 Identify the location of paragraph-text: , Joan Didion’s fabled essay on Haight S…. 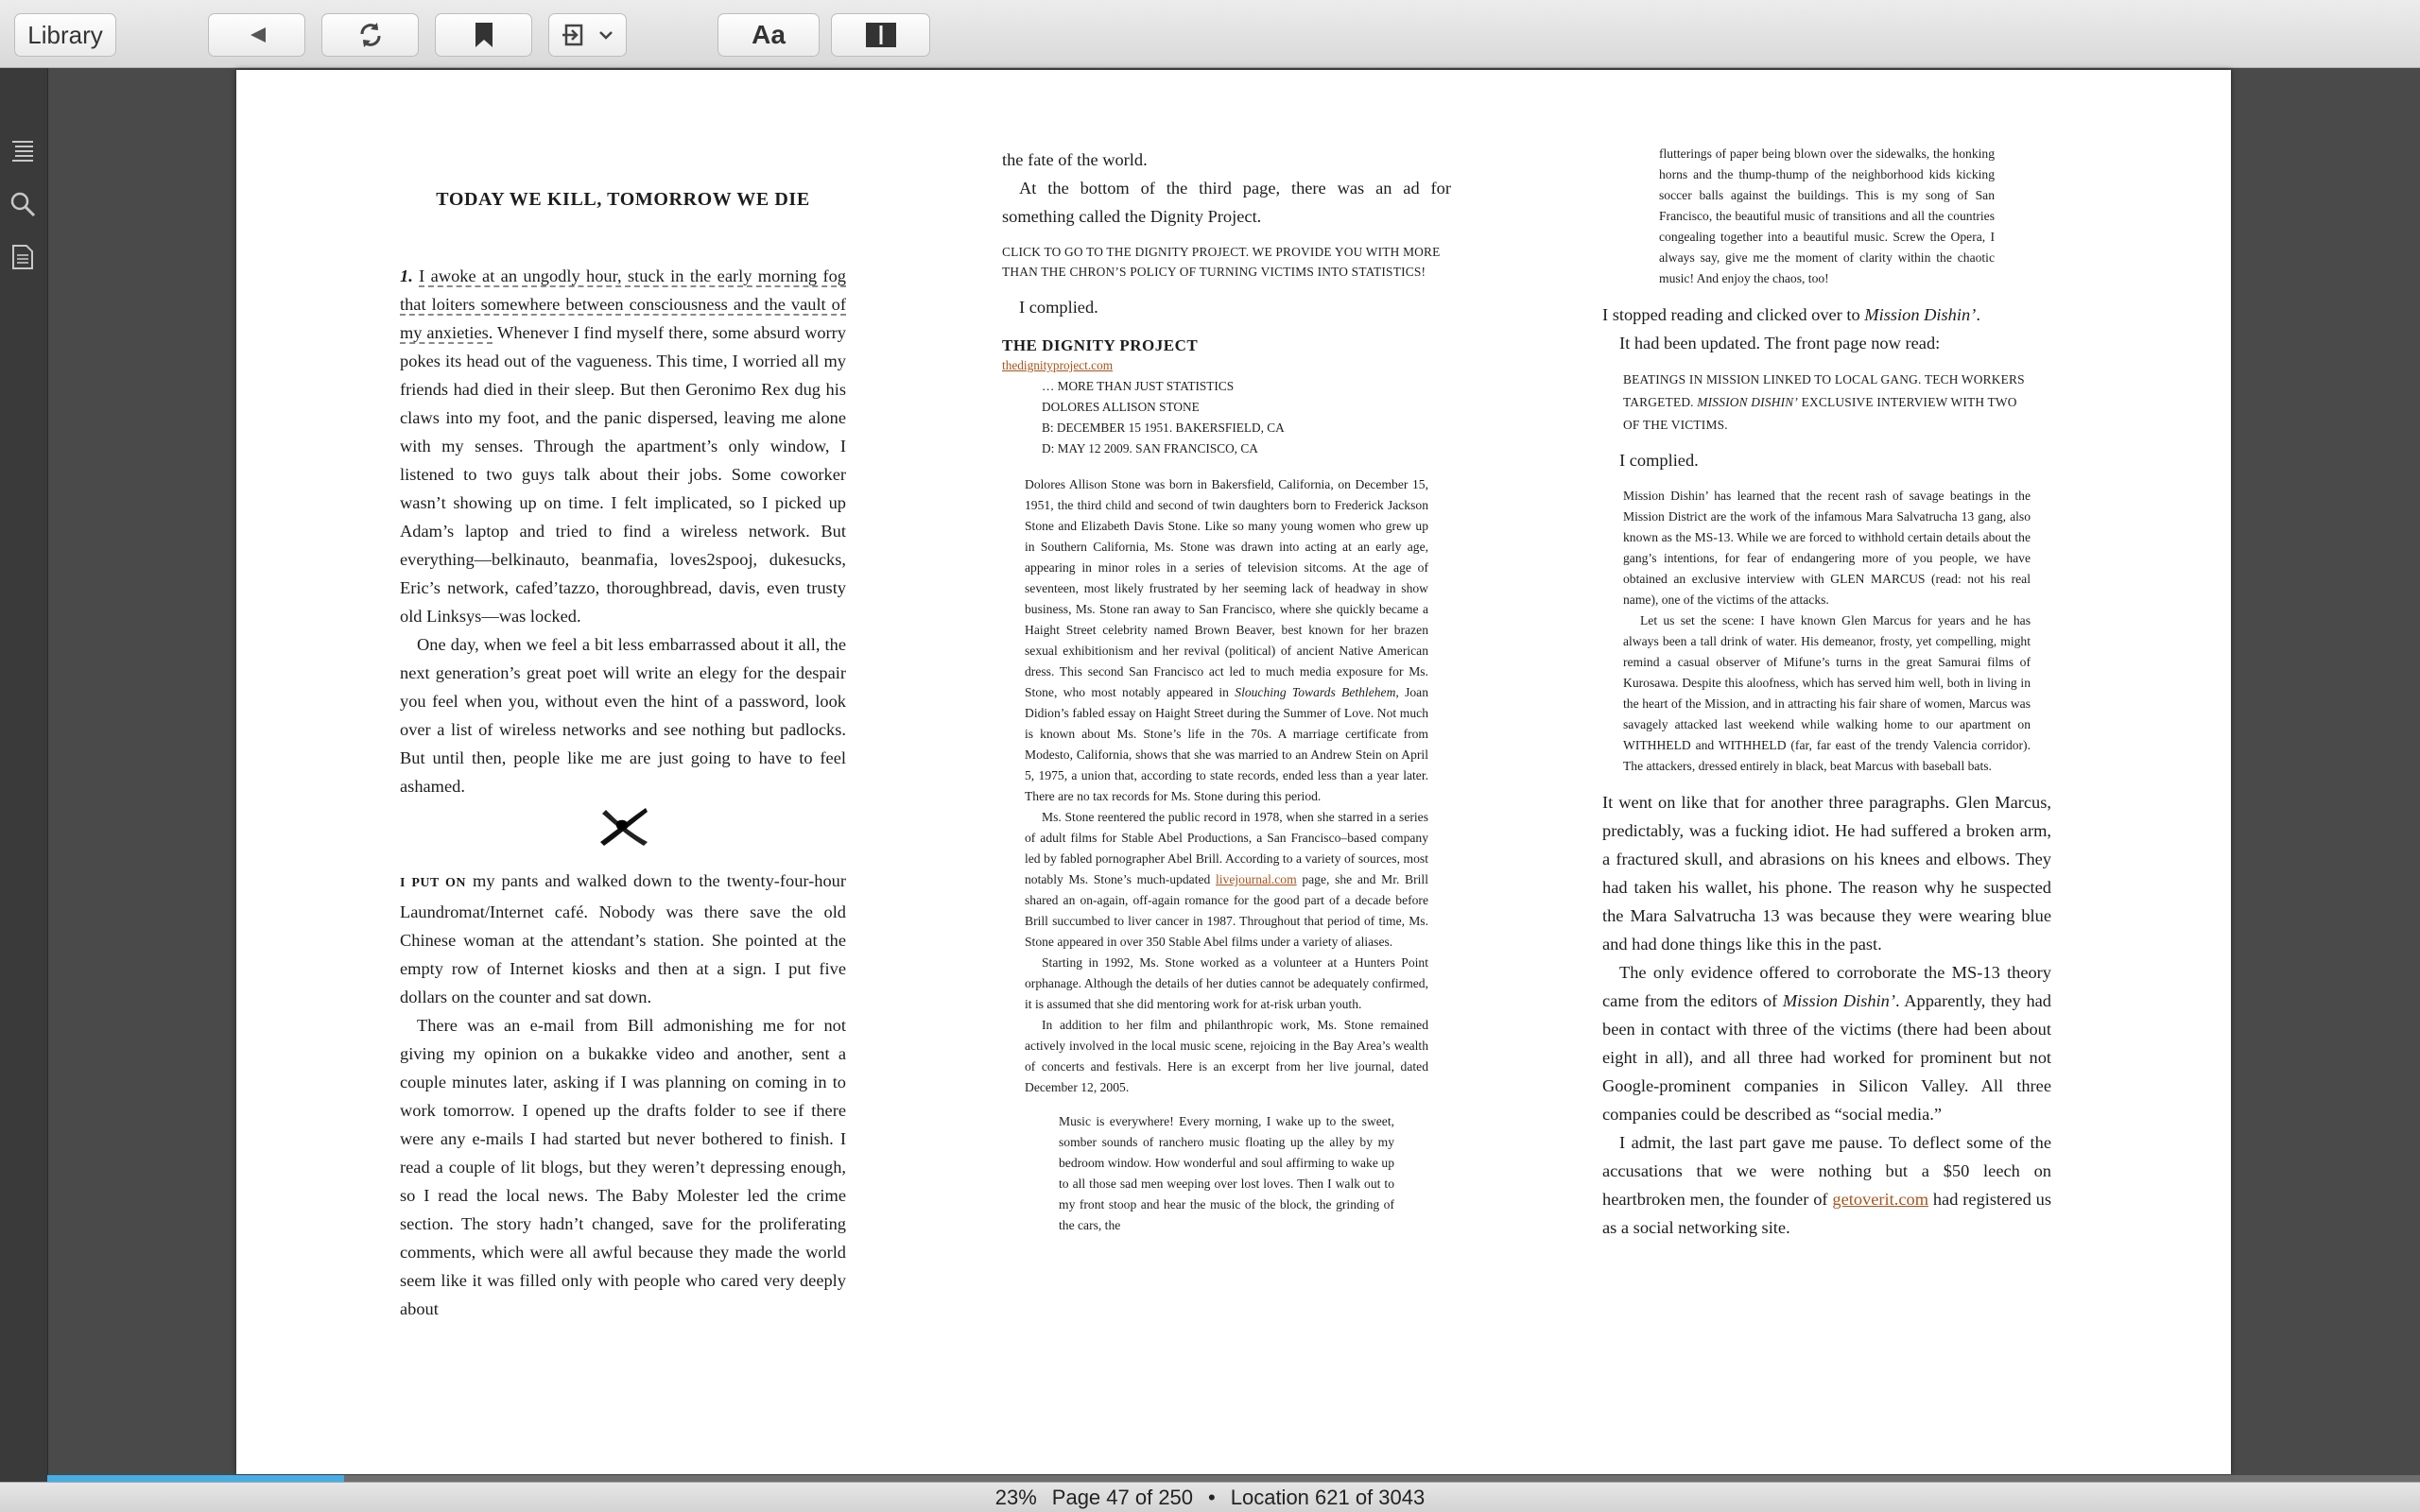
(1226, 744).